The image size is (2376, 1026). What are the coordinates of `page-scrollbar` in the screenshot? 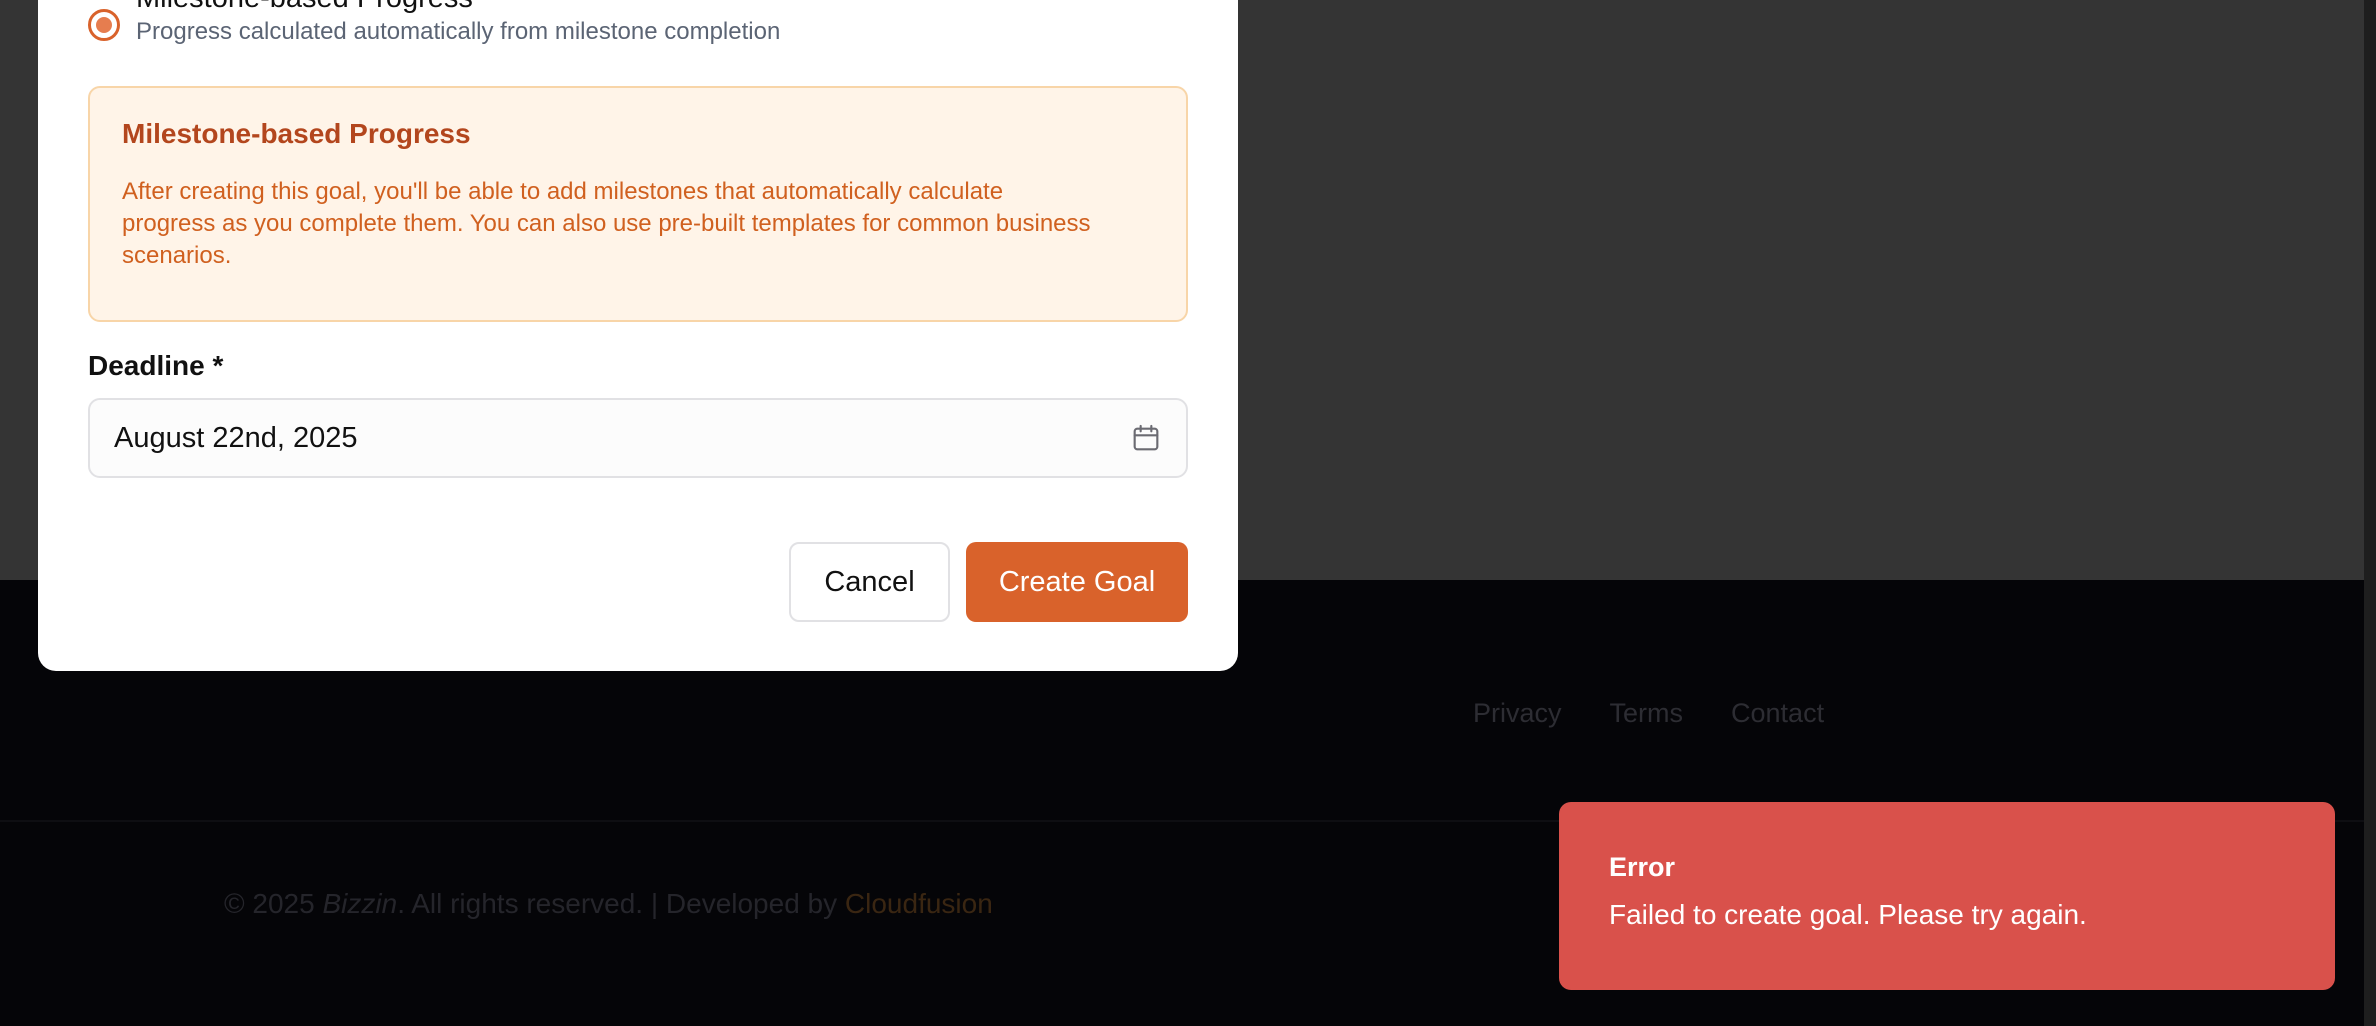 It's located at (2370, 513).